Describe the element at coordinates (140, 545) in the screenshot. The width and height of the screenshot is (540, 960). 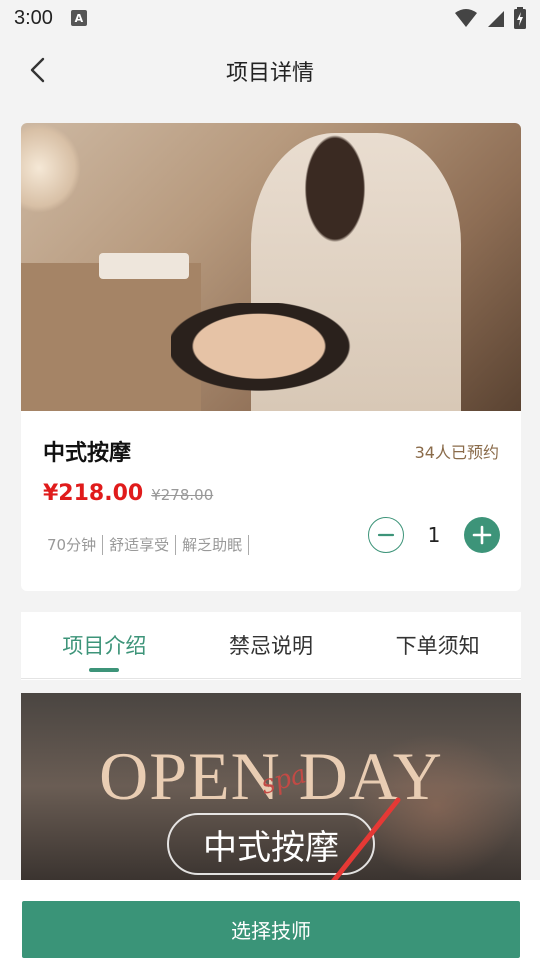
I see `tag-comfort: 舒适享受` at that location.